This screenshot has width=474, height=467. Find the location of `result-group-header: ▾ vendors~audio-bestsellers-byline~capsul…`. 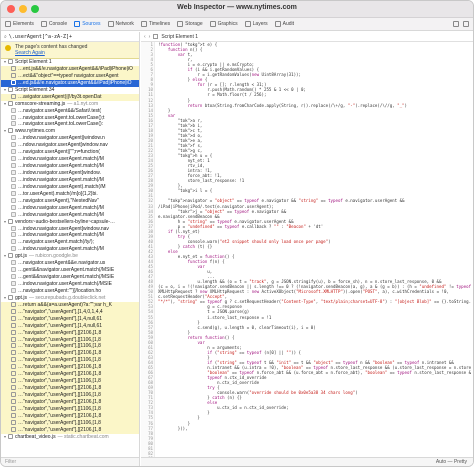

result-group-header: ▾ vendors~audio-bestsellers-byline~capsul… is located at coordinates (70, 222).